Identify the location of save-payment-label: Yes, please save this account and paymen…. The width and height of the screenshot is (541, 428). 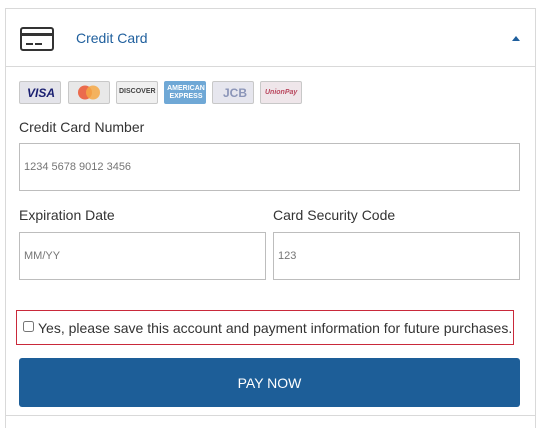
(275, 328).